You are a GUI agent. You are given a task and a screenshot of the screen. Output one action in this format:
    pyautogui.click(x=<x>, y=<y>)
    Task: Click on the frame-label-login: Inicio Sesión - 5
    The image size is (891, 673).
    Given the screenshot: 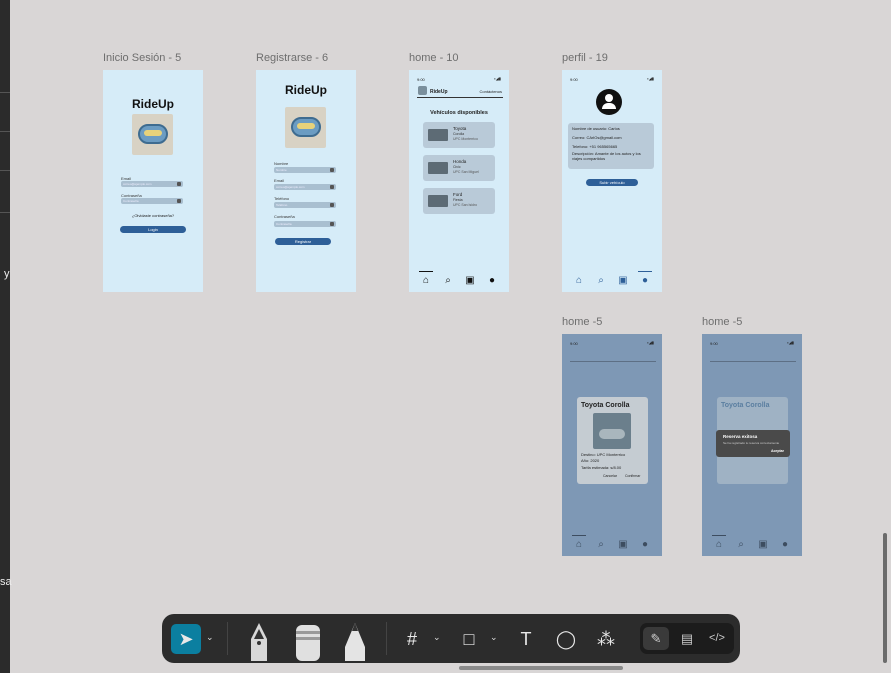 What is the action you would take?
    pyautogui.click(x=142, y=58)
    